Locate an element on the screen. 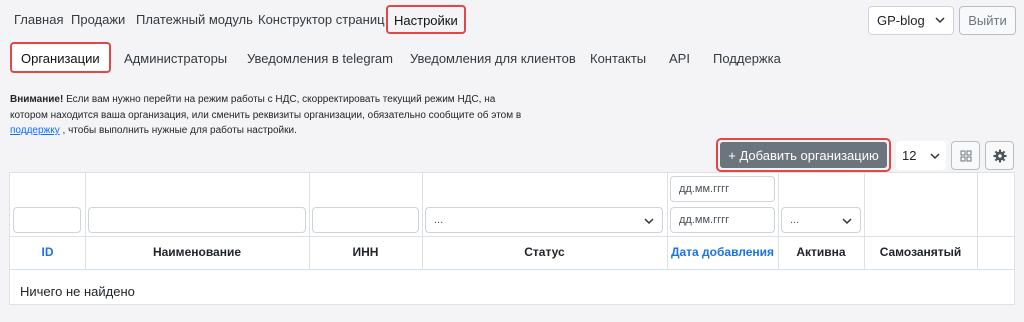  add-organization-button-frame: + Добавить организацию is located at coordinates (803, 155).